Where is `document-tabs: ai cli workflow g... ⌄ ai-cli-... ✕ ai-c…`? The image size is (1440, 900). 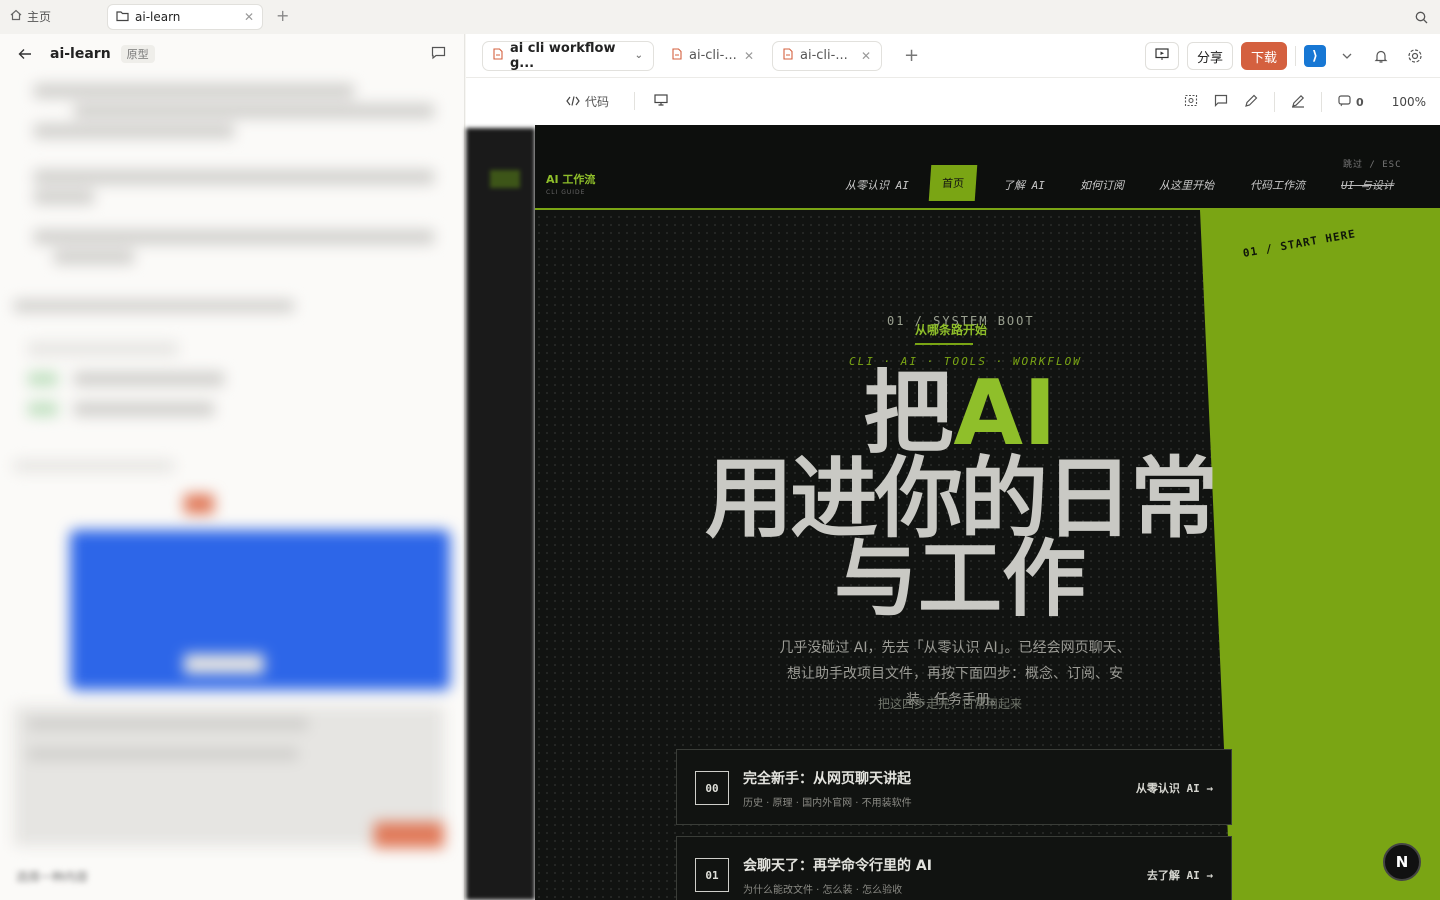 document-tabs: ai cli workflow g... ⌄ ai-cli-... ✕ ai-c… is located at coordinates (953, 56).